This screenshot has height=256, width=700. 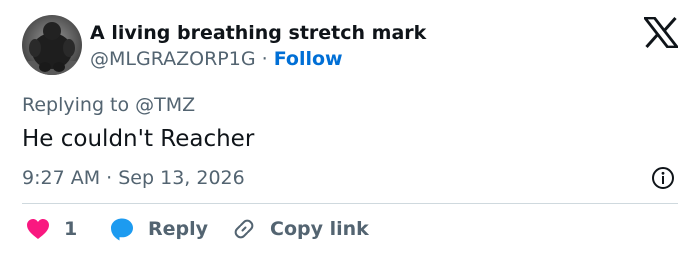 I want to click on author-display-name: A living breathing stretch mark, so click(x=258, y=33).